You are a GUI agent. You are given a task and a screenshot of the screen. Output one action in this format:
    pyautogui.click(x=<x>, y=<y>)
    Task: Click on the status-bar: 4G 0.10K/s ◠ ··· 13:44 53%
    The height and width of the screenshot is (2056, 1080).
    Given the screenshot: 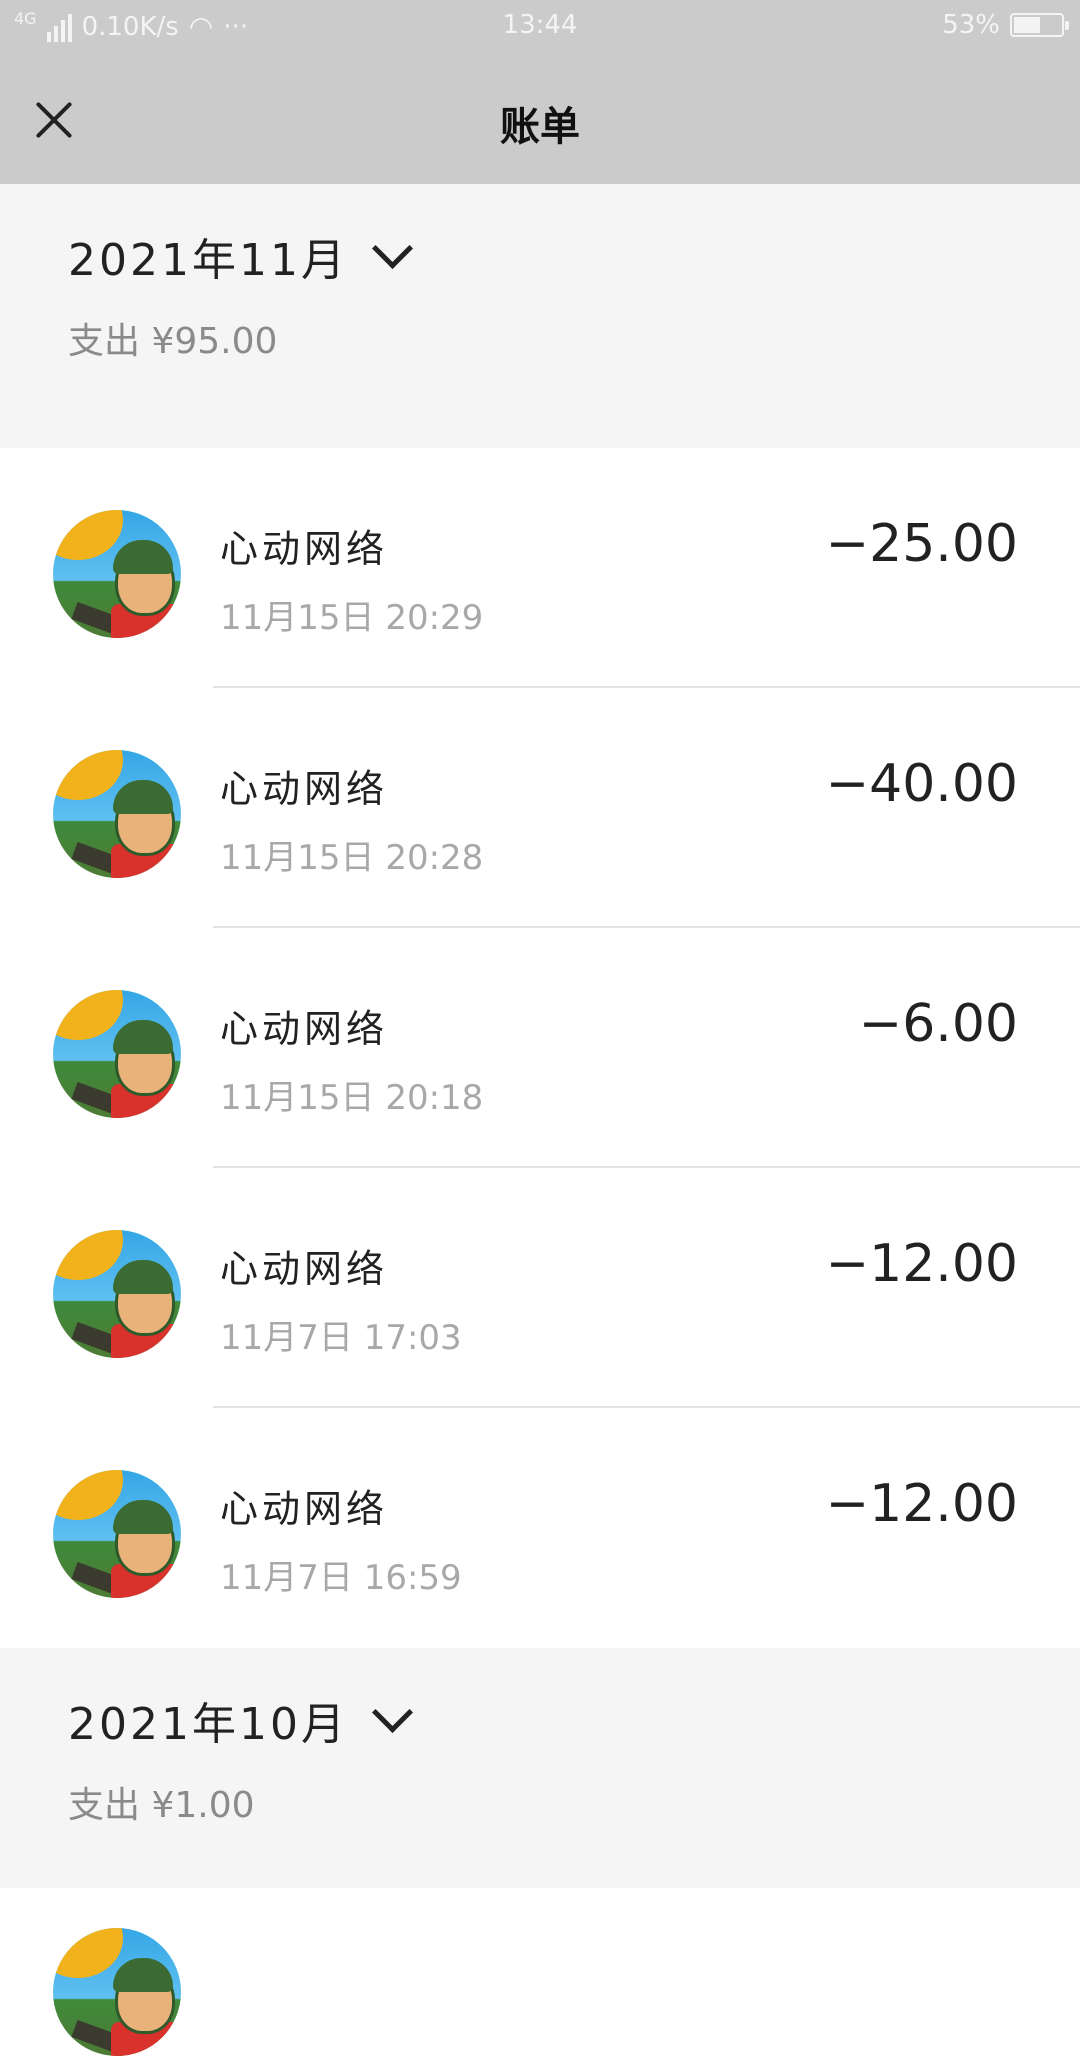 What is the action you would take?
    pyautogui.click(x=540, y=28)
    